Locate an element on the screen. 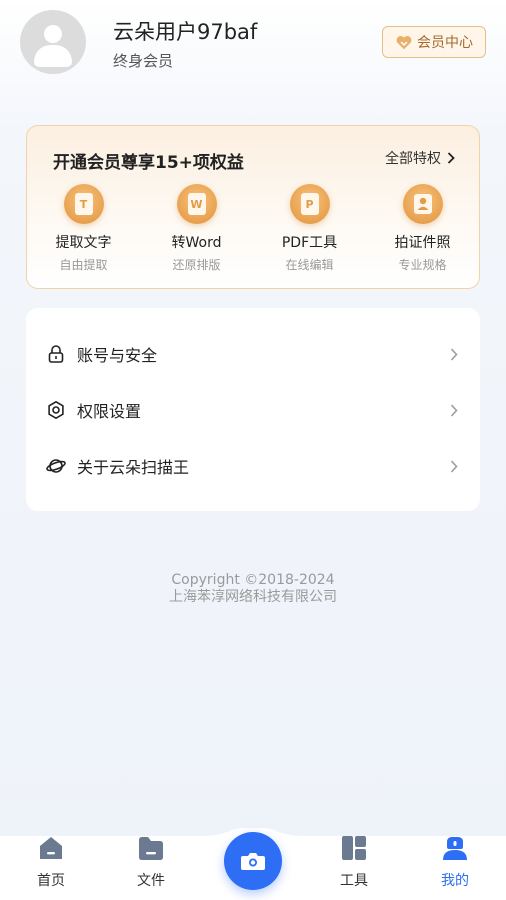 The image size is (506, 900). camera-scan-button is located at coordinates (253, 861).